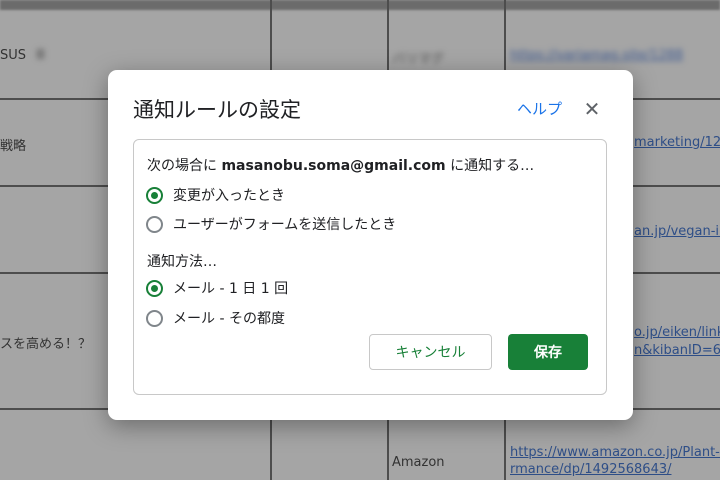 This screenshot has height=480, width=720. Describe the element at coordinates (548, 352) in the screenshot. I see `save-button: 保存` at that location.